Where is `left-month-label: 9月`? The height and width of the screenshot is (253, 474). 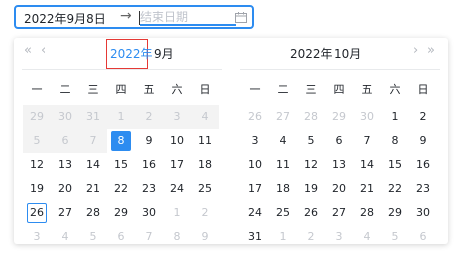
left-month-label: 9月 is located at coordinates (164, 54).